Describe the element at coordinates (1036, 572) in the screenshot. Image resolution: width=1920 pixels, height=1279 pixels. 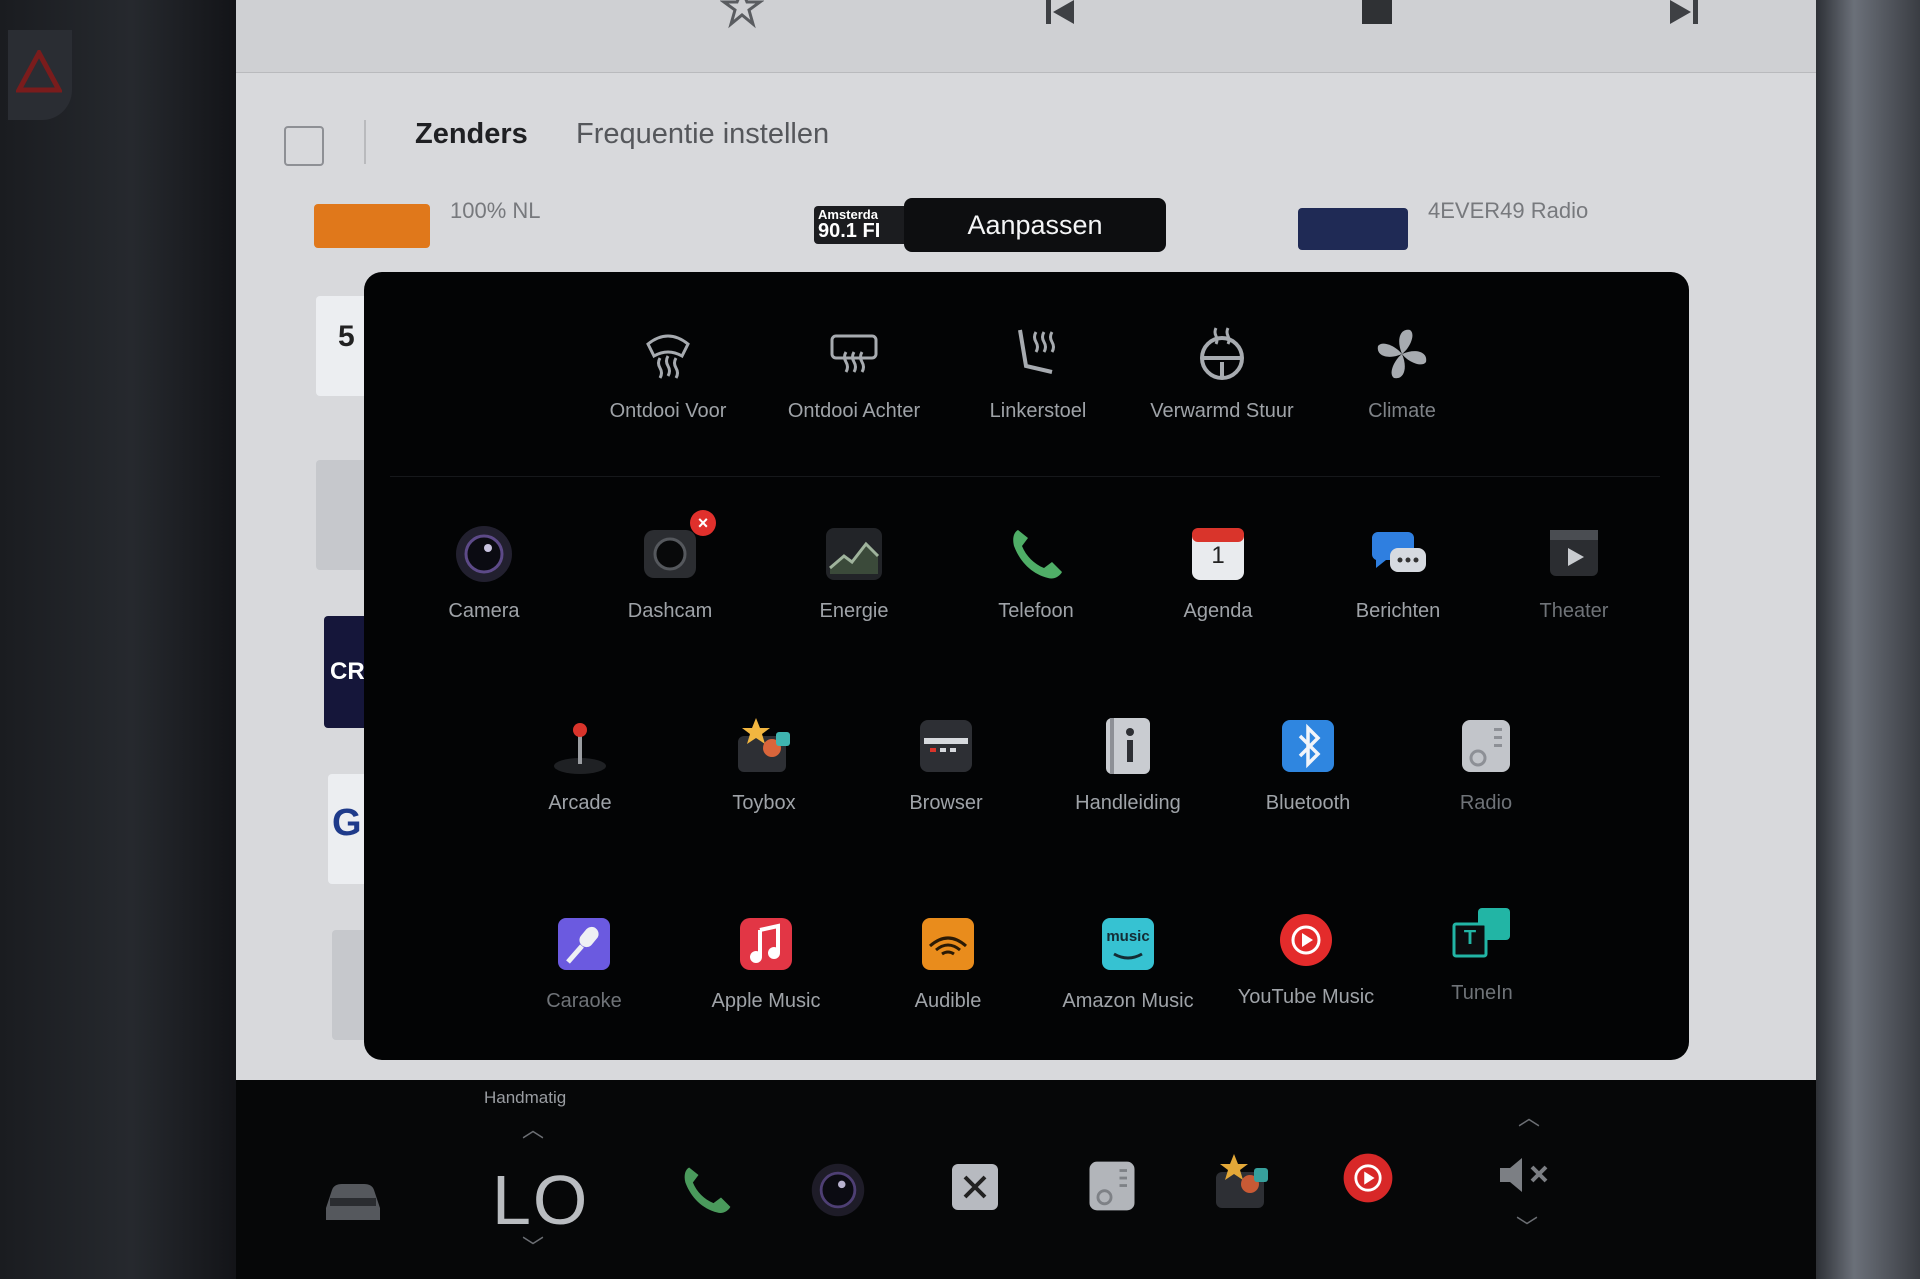
I see `app-phone: Telefoon` at that location.